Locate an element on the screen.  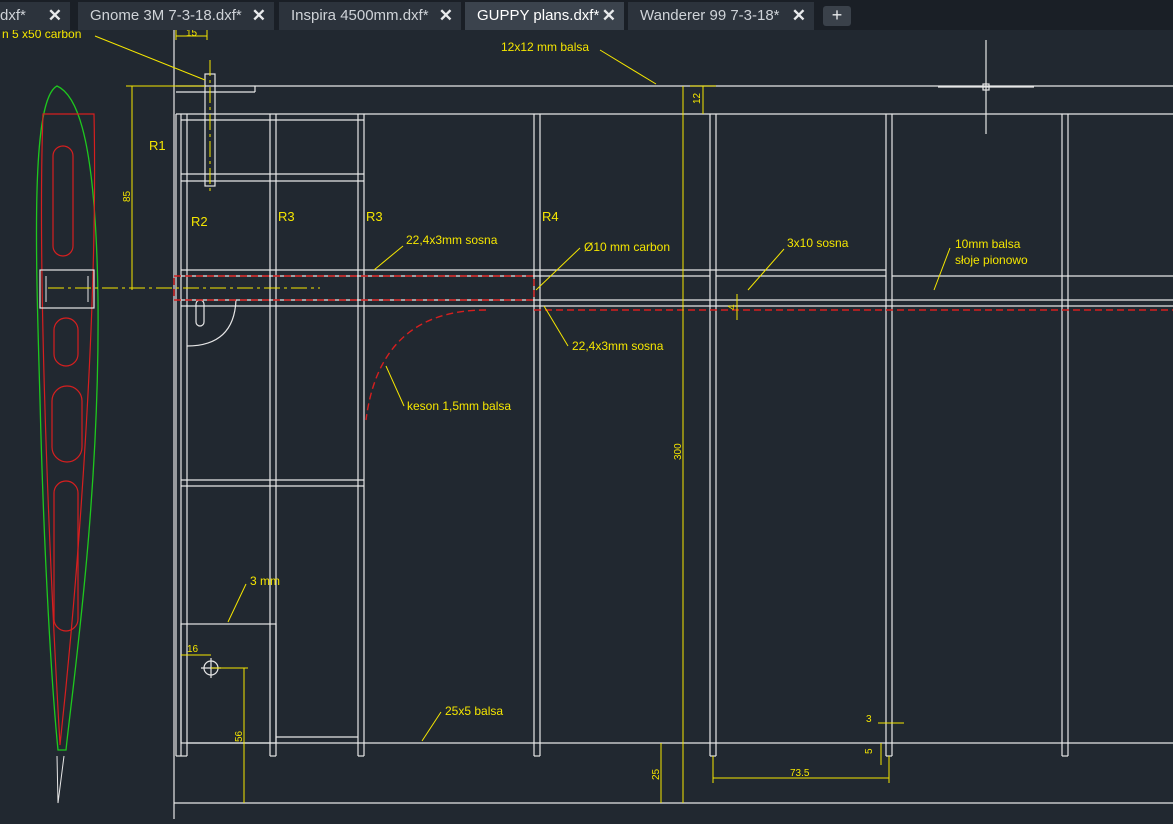
label-grain-vertical: słoje pionowo is located at coordinates (991, 260).